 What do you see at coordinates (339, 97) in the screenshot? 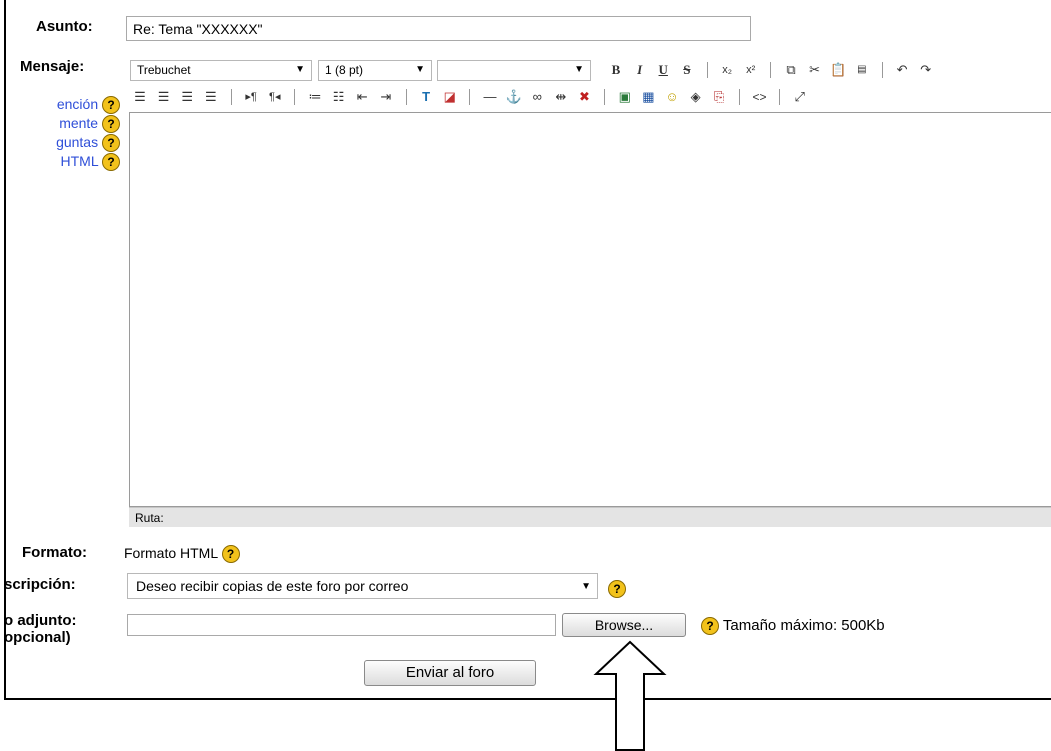
I see `unordered-list-icon: ☷` at bounding box center [339, 97].